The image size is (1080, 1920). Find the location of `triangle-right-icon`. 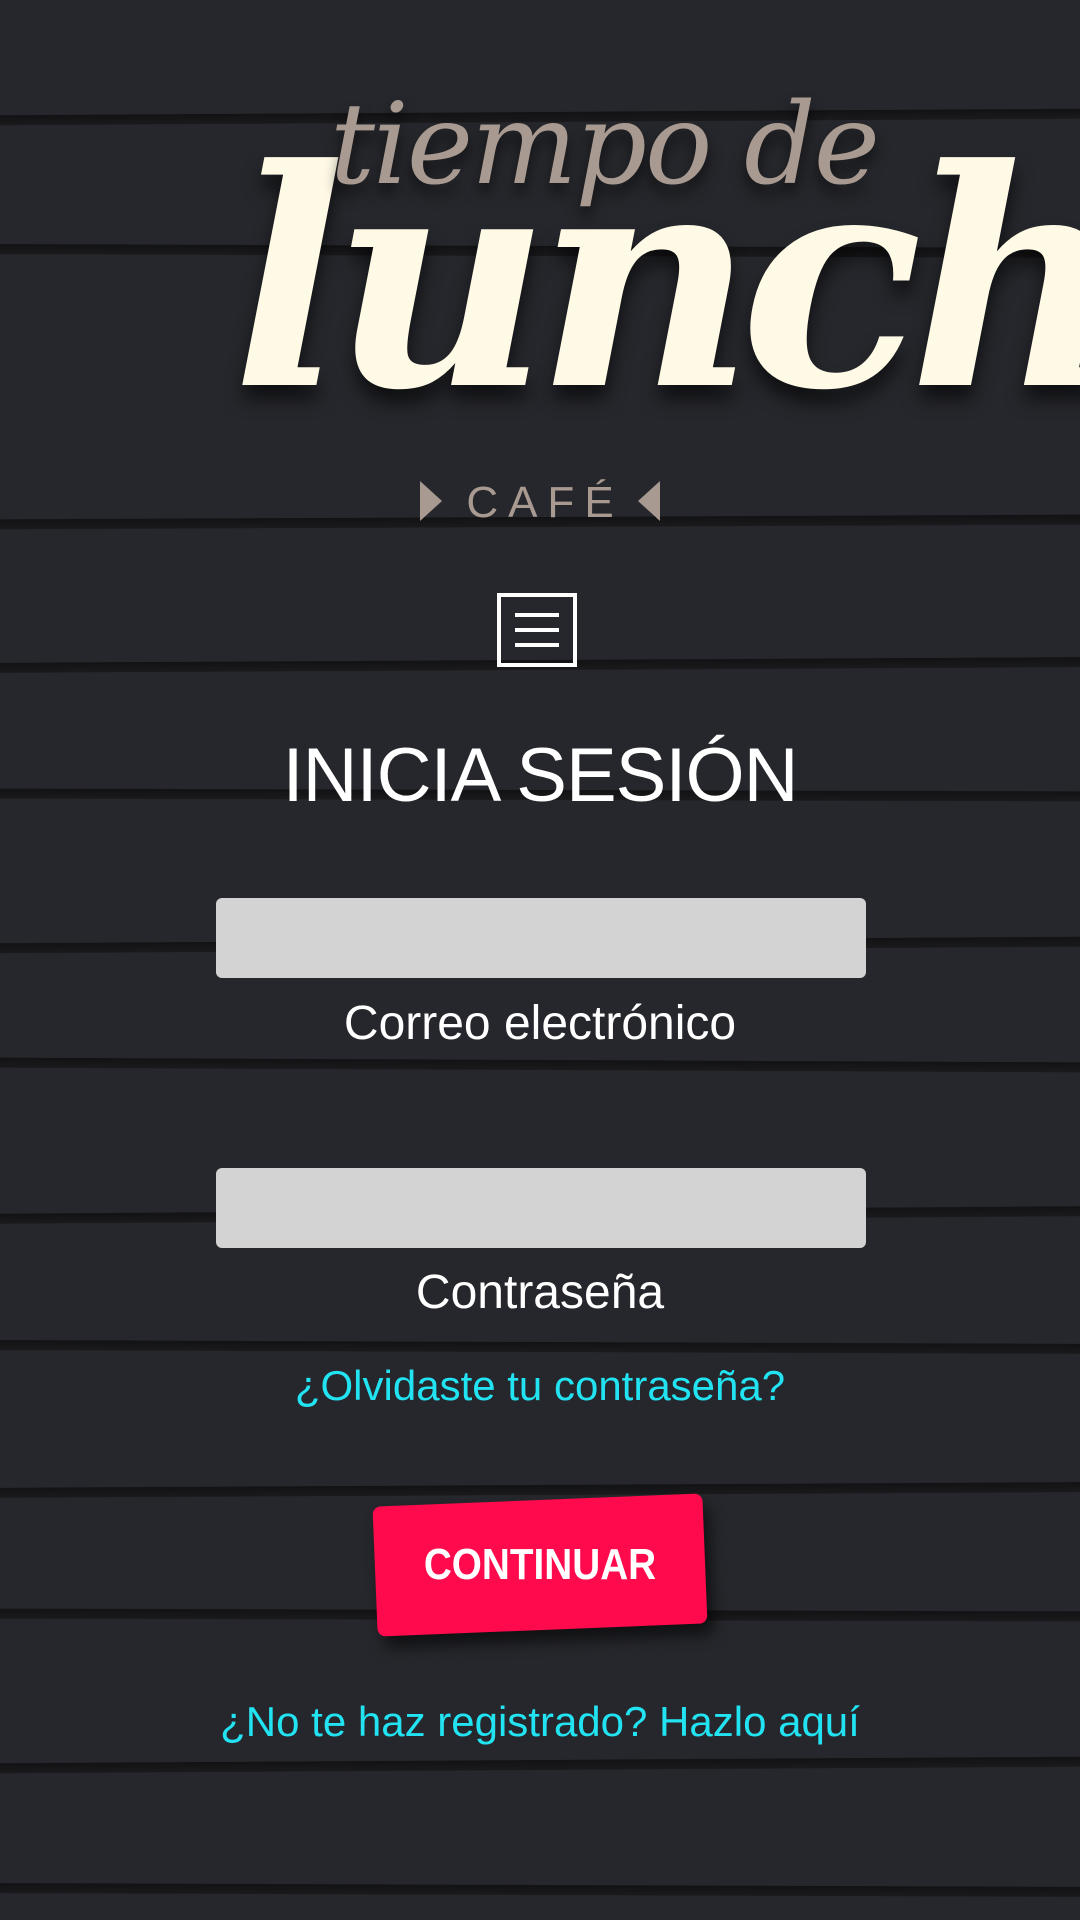

triangle-right-icon is located at coordinates (431, 501).